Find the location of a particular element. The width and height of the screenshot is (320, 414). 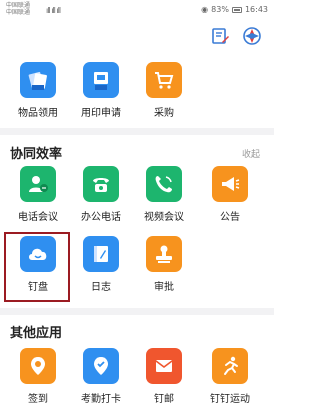

app-item-video-conf: 视频会议 is located at coordinates (164, 194).